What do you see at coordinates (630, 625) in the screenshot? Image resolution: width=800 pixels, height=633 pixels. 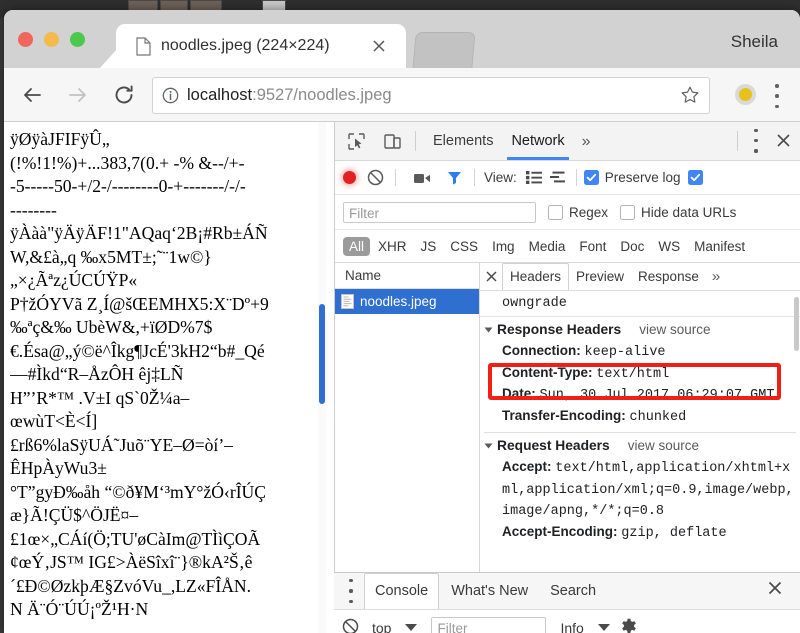 I see `gear-icon` at bounding box center [630, 625].